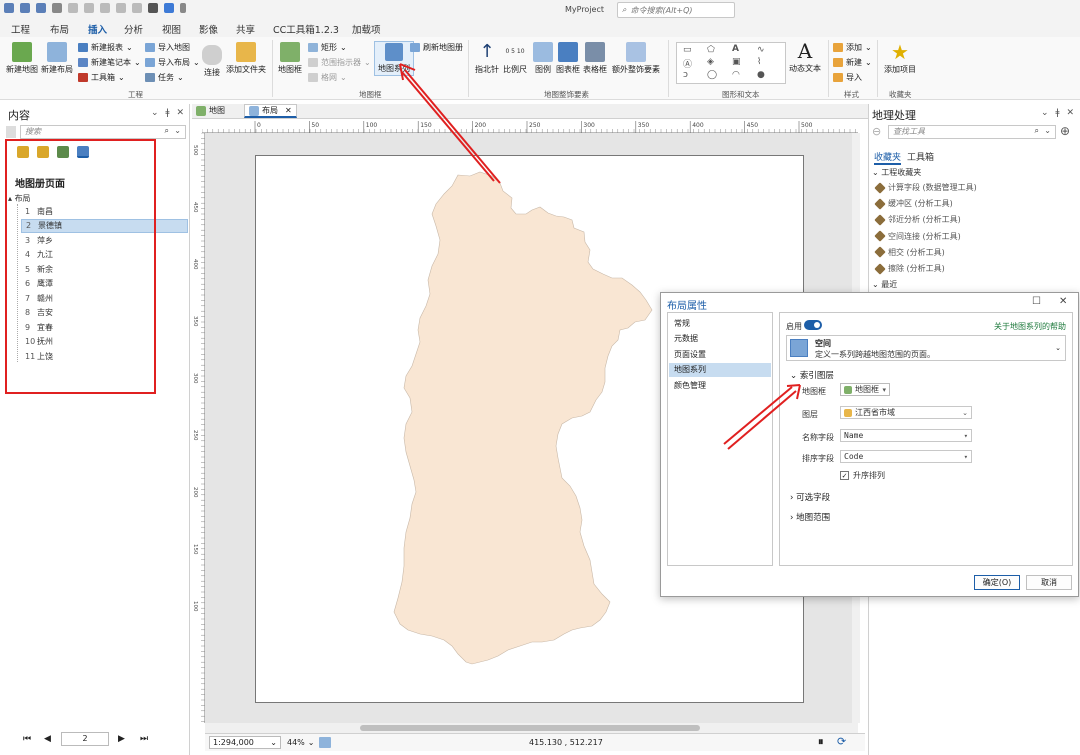  What do you see at coordinates (325, 742) in the screenshot?
I see `snapping-icon` at bounding box center [325, 742].